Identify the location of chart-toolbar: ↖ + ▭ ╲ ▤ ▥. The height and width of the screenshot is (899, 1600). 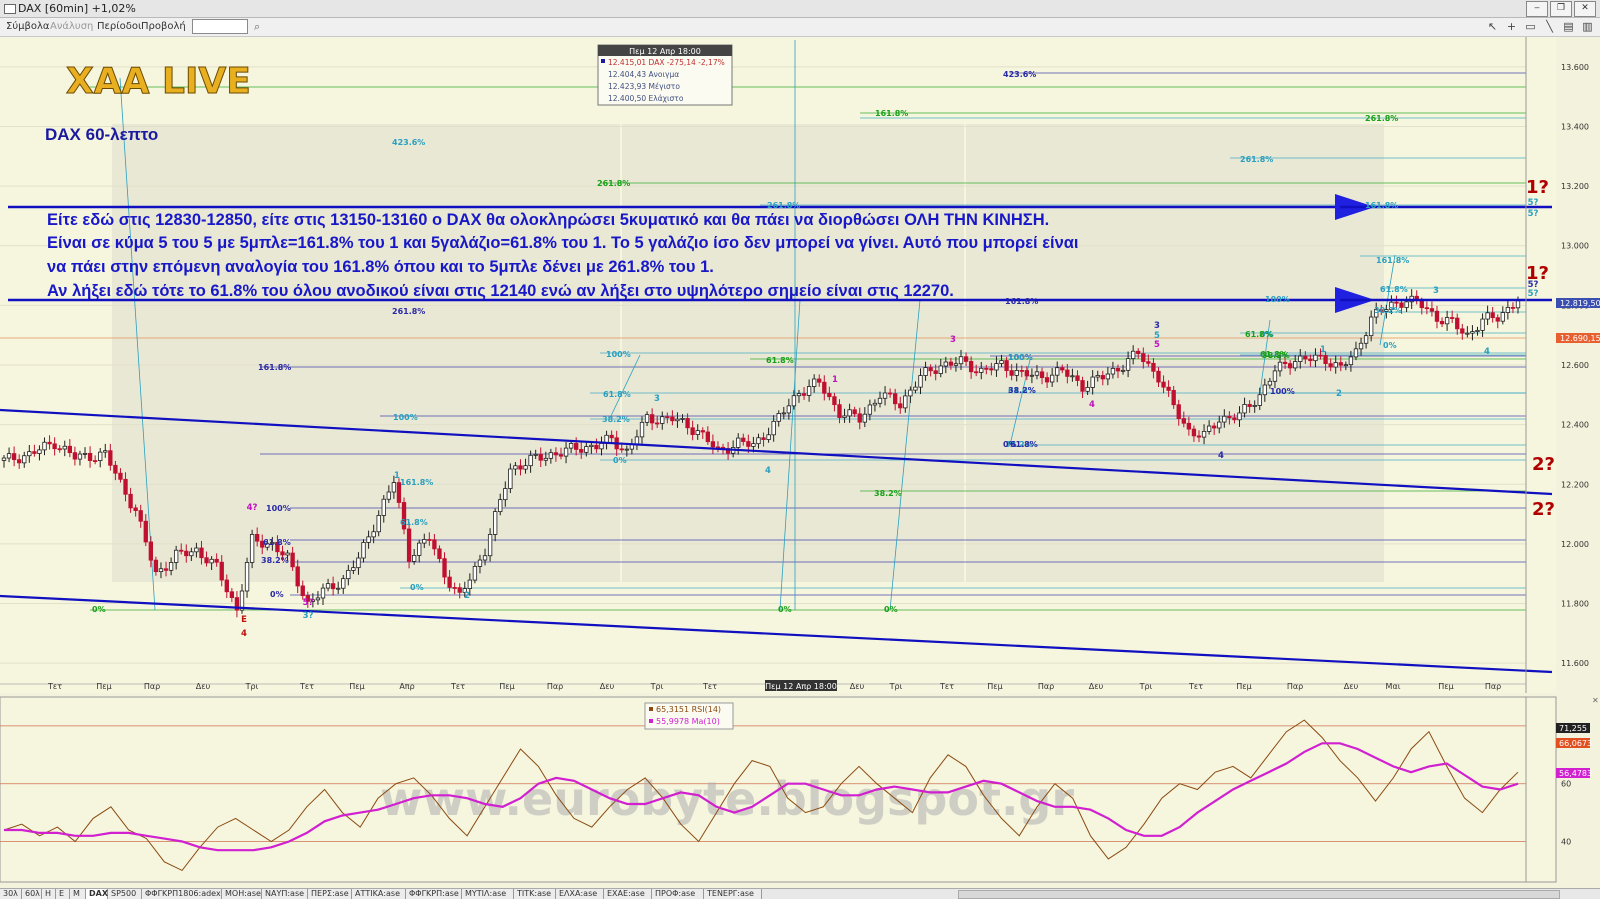
(1540, 26).